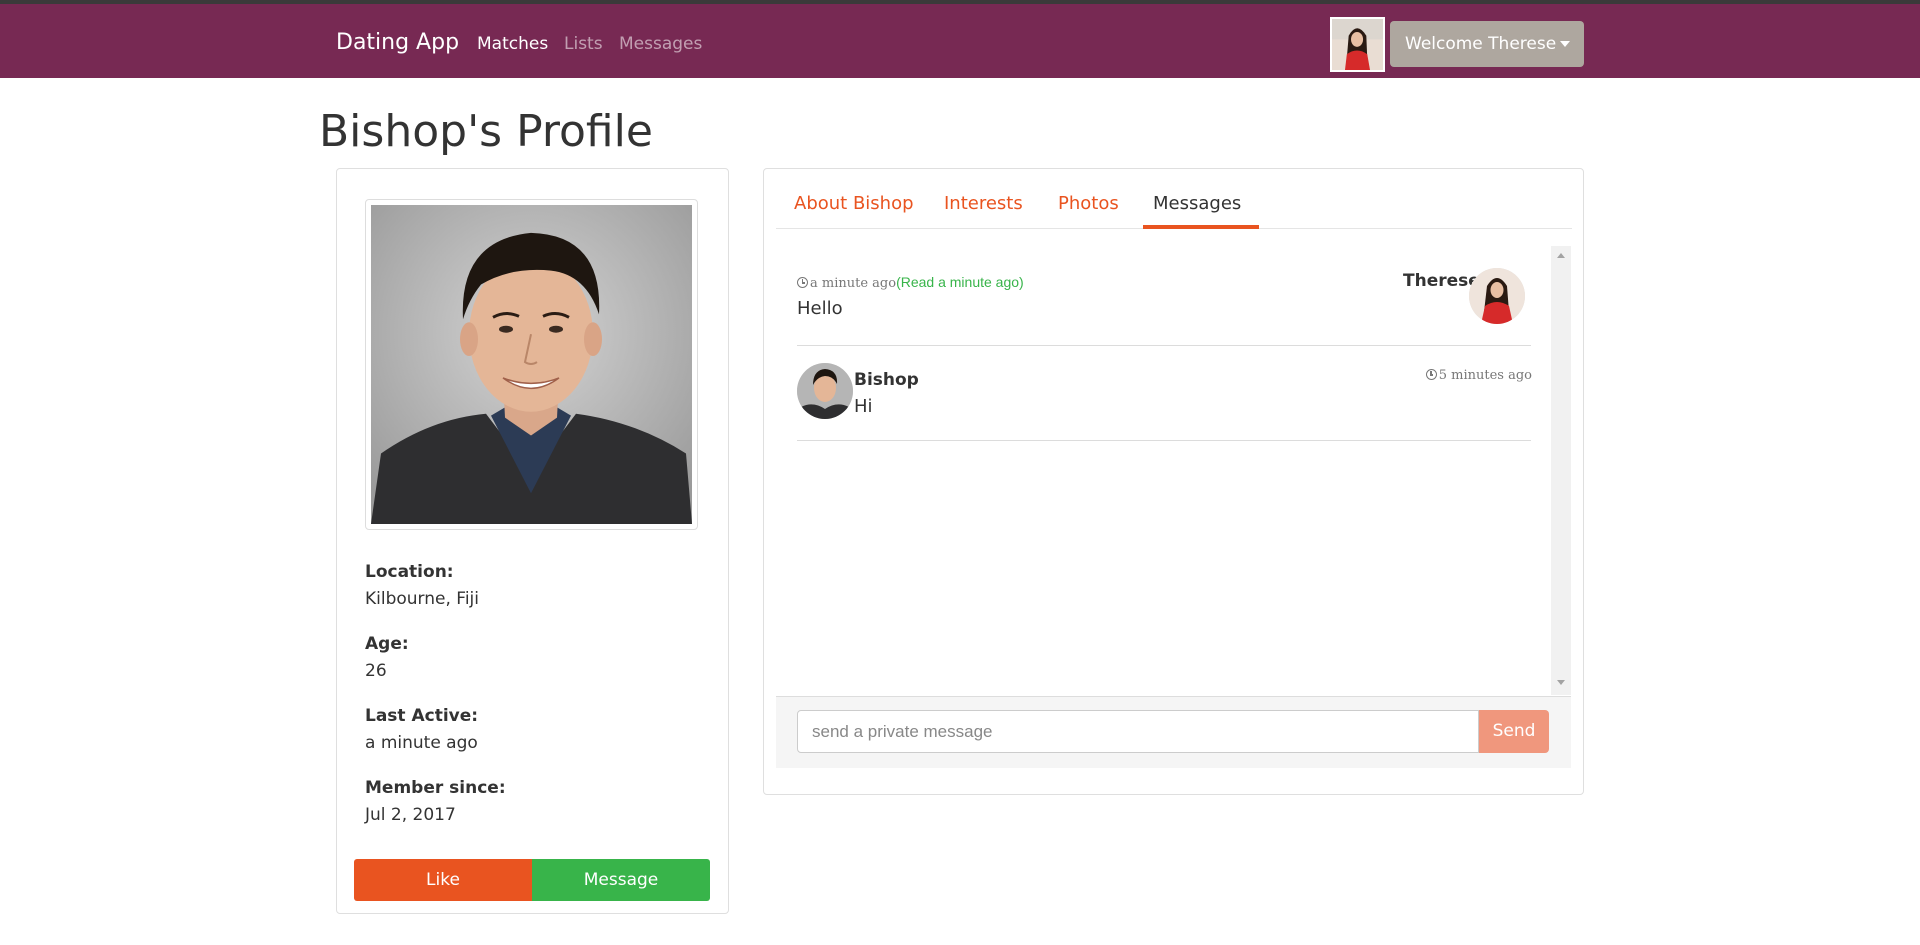 This screenshot has width=1920, height=945. I want to click on profile-photo, so click(531, 364).